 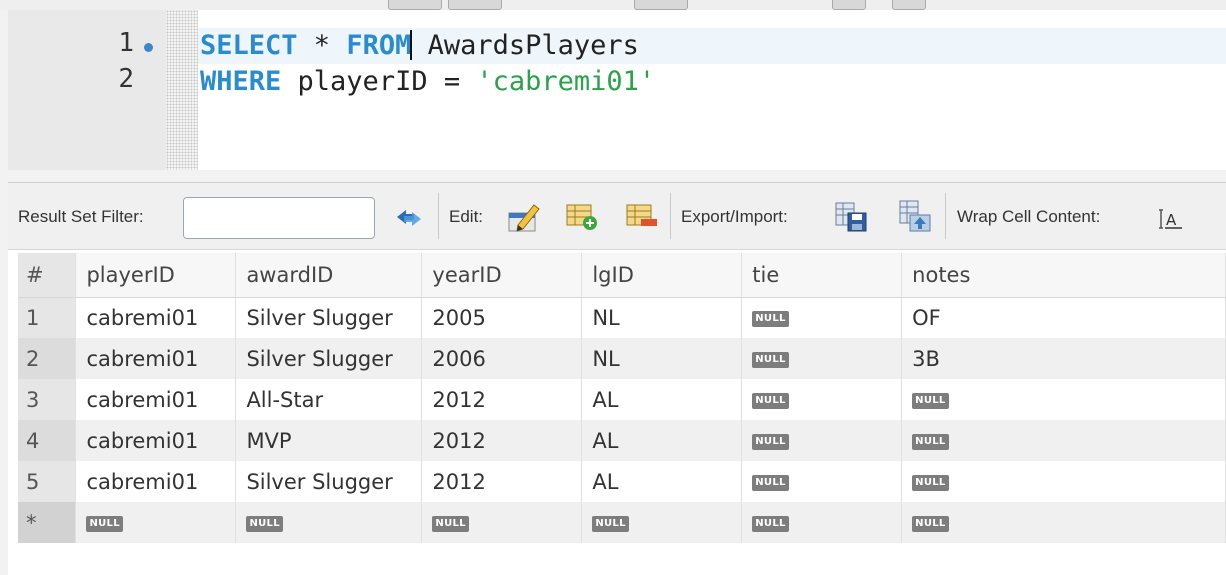 What do you see at coordinates (241, 81) in the screenshot?
I see `keyword-where: WHERE` at bounding box center [241, 81].